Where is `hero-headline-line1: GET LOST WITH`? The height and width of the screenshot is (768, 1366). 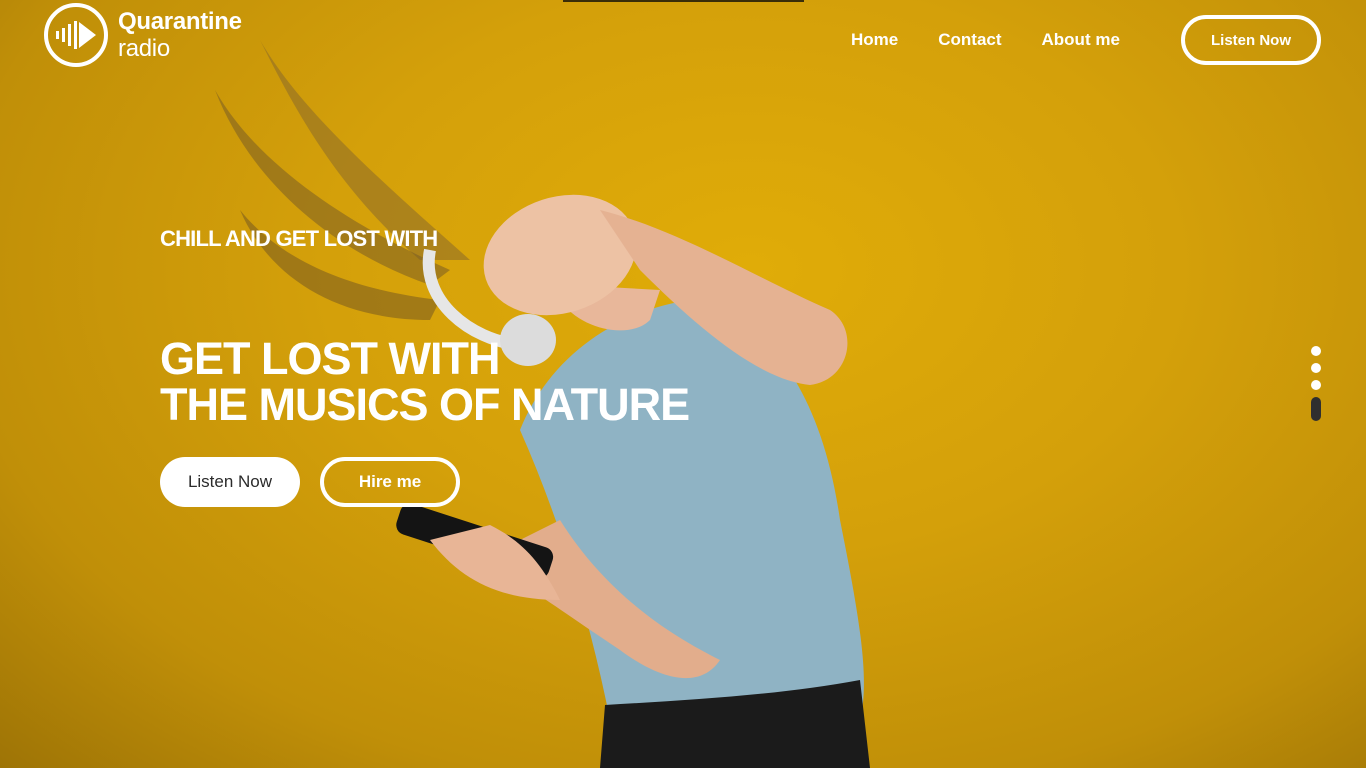
hero-headline-line1: GET LOST WITH is located at coordinates (330, 358).